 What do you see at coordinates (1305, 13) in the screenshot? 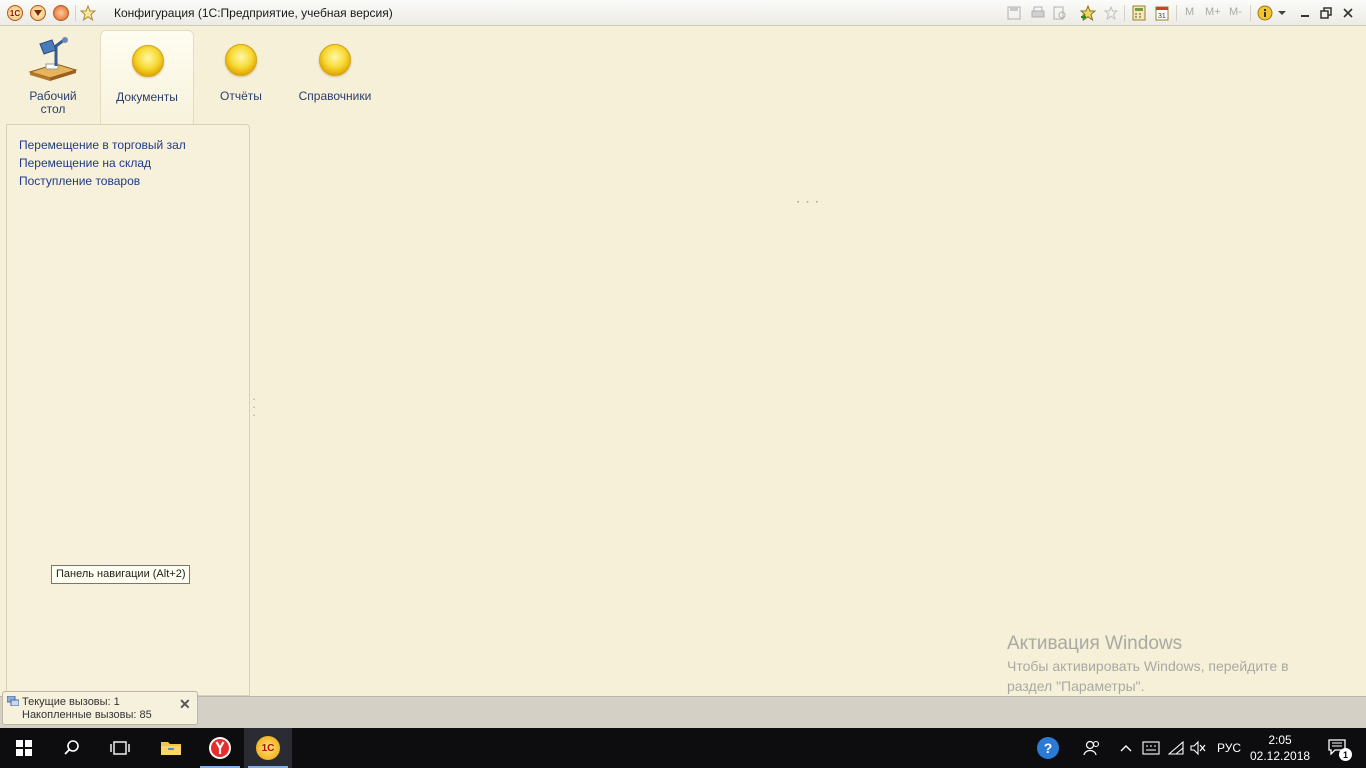
I see `minimize-icon` at bounding box center [1305, 13].